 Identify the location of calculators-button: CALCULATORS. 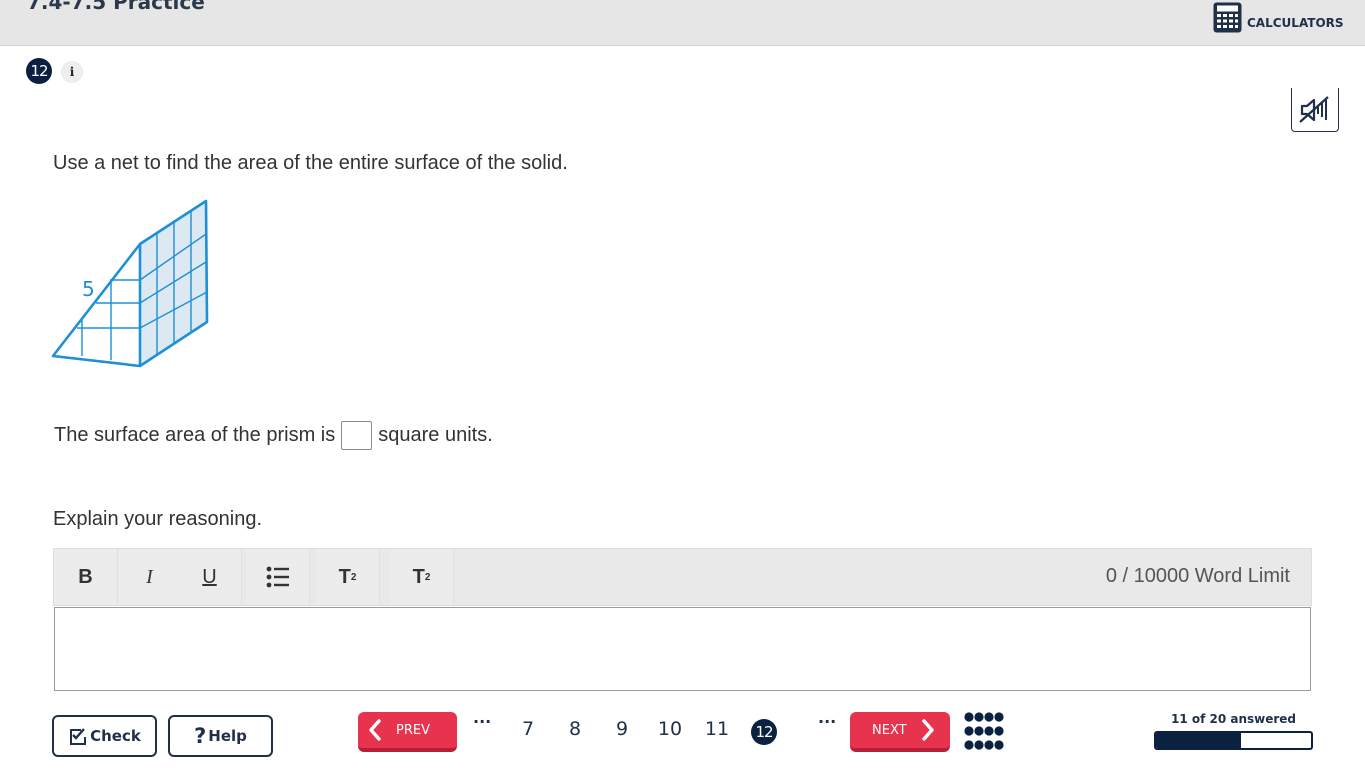
(1278, 17).